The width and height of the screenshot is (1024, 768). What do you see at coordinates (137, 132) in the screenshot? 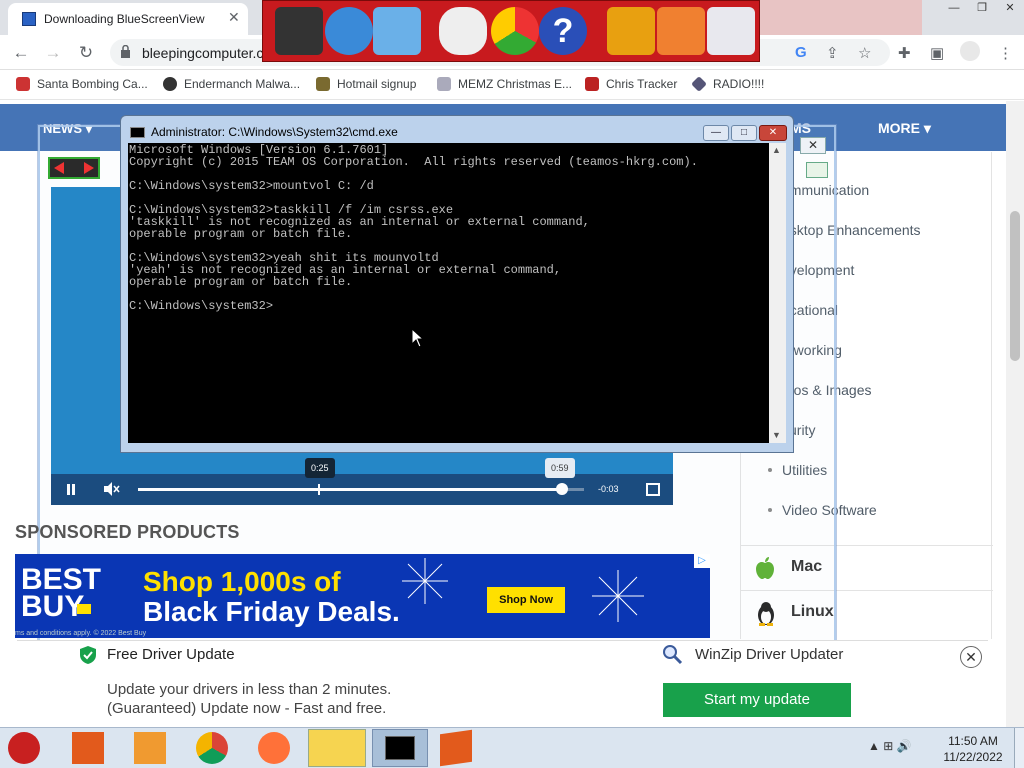
I see `cmd-title-icon` at bounding box center [137, 132].